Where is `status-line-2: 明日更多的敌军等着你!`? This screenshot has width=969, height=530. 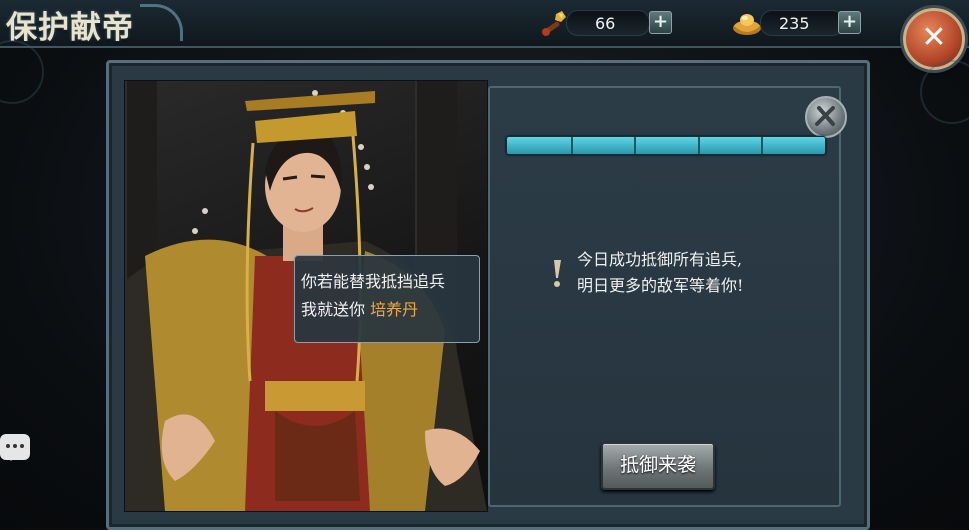 status-line-2: 明日更多的敌军等着你! is located at coordinates (660, 285).